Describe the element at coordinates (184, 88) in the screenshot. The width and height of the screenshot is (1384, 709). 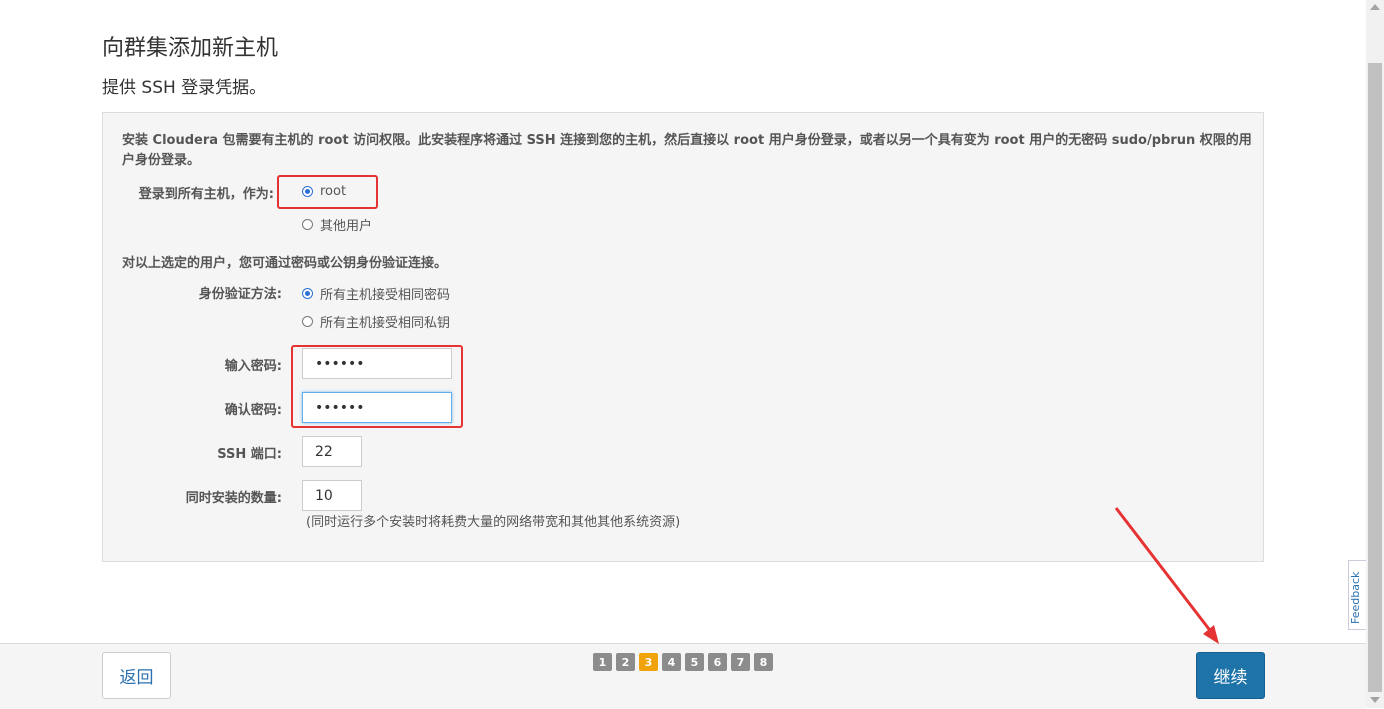
I see `page-subtitle: 提供 SSH 登录凭据。` at that location.